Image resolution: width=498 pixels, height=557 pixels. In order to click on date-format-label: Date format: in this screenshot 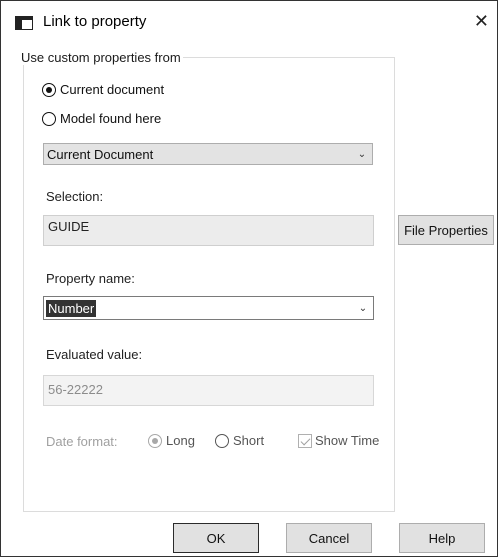, I will do `click(82, 441)`.